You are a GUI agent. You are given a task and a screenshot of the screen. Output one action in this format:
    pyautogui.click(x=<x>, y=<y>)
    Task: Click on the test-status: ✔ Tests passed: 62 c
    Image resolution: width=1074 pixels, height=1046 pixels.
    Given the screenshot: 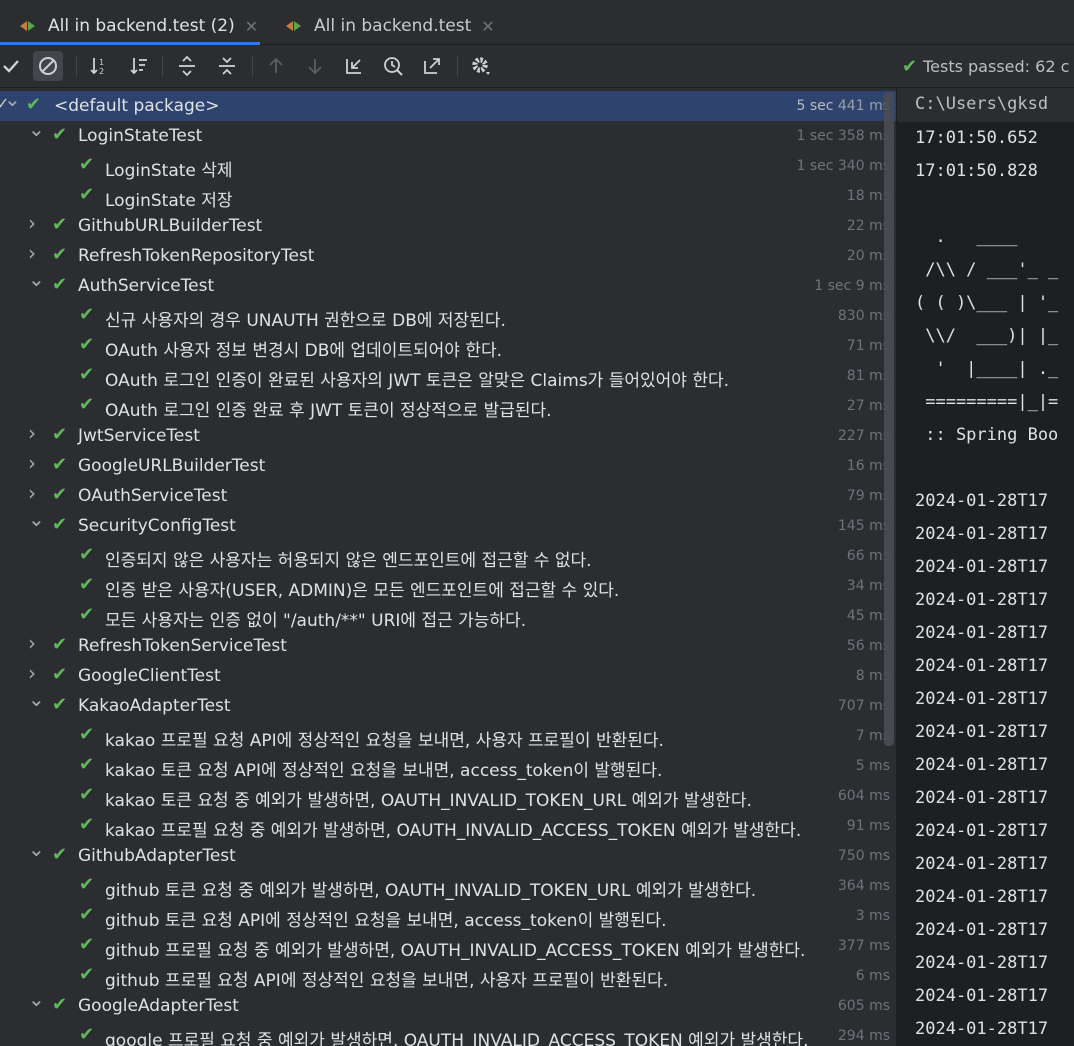 What is the action you would take?
    pyautogui.click(x=985, y=66)
    